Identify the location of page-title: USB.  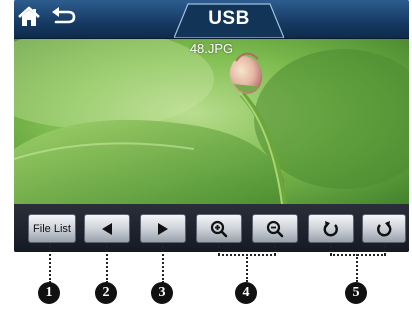
(229, 18).